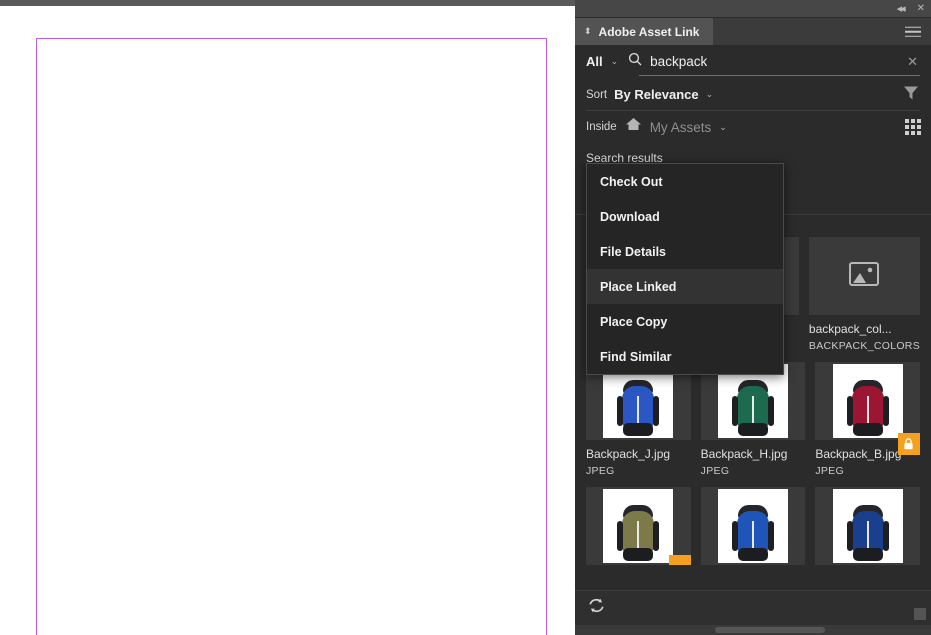  I want to click on context-menu-item-label: Download, so click(630, 216).